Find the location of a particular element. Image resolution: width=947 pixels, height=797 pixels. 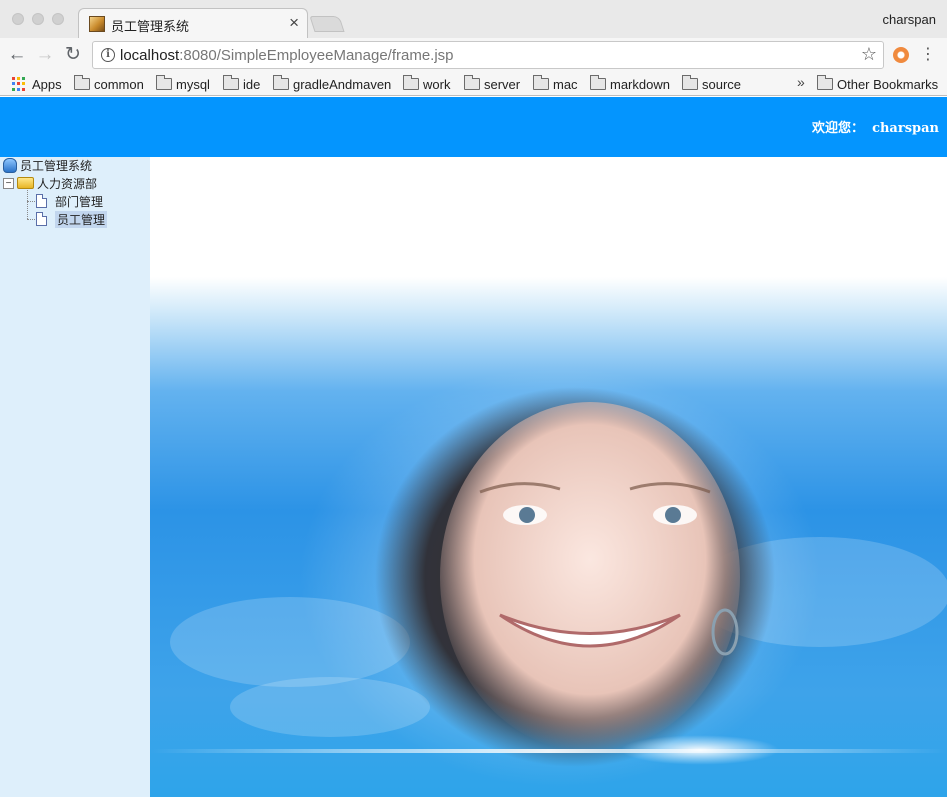

bookmark-folder-mysql: mysql is located at coordinates (183, 84).